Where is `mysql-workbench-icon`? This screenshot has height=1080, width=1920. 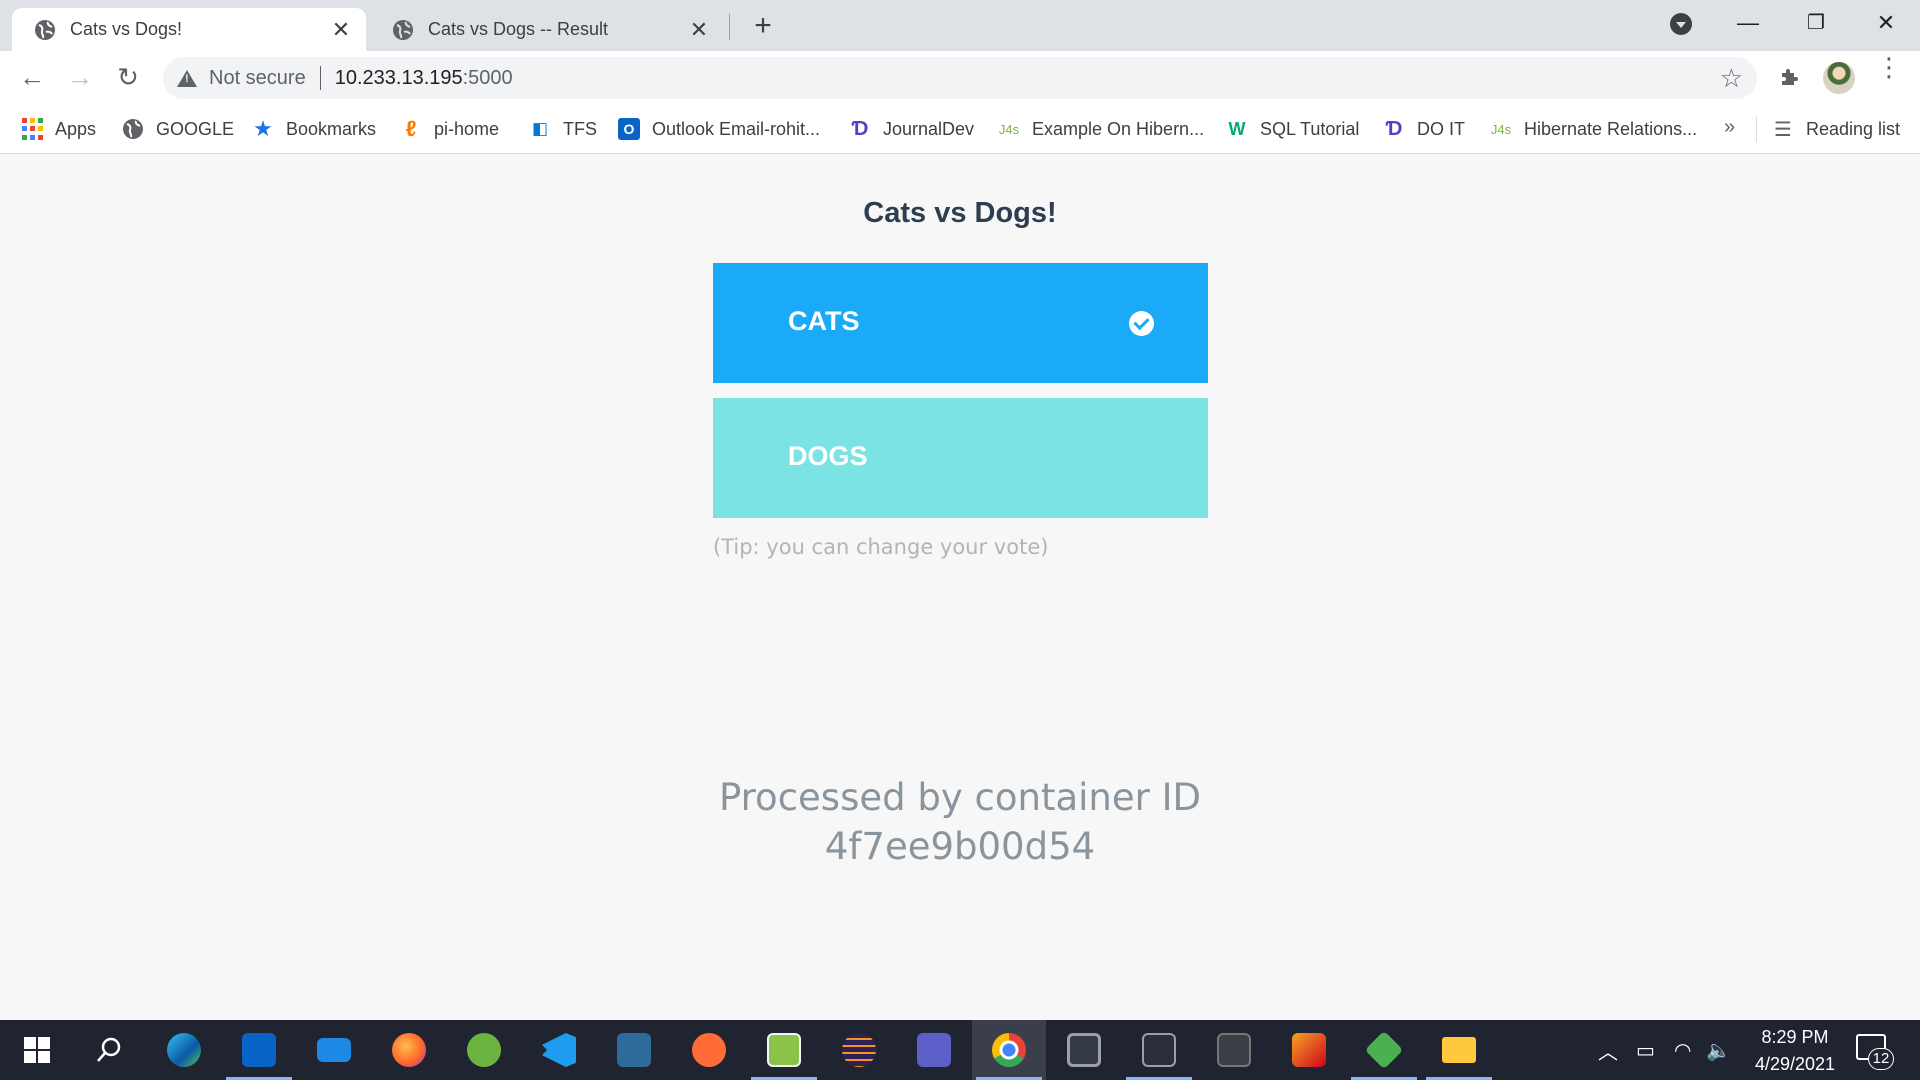 mysql-workbench-icon is located at coordinates (634, 1050).